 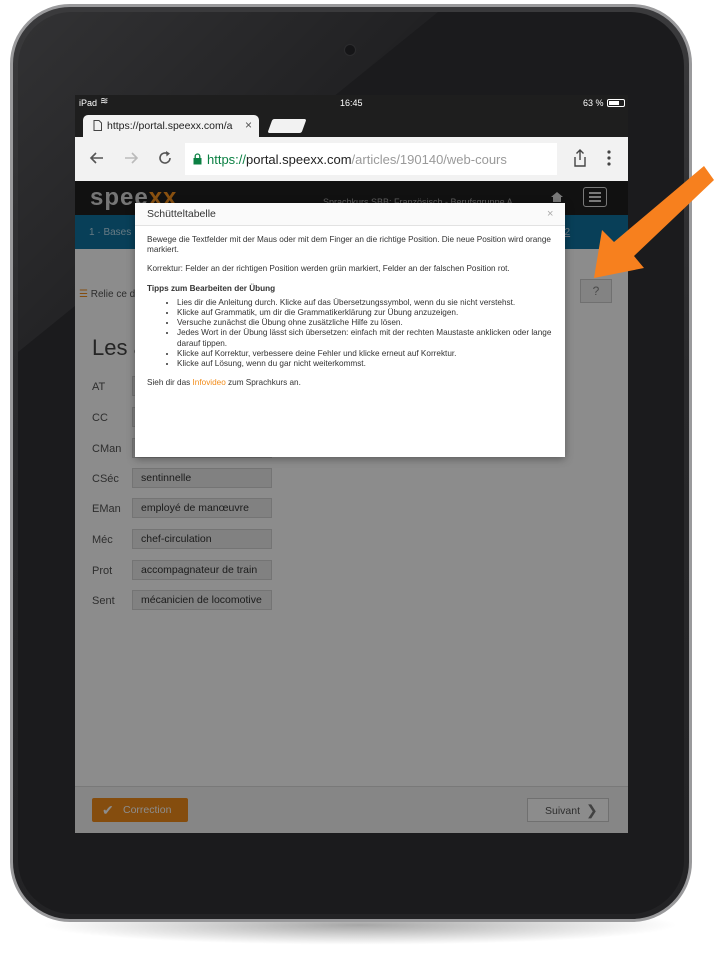 What do you see at coordinates (181, 214) in the screenshot?
I see `modal-title: Schütteltabelle` at bounding box center [181, 214].